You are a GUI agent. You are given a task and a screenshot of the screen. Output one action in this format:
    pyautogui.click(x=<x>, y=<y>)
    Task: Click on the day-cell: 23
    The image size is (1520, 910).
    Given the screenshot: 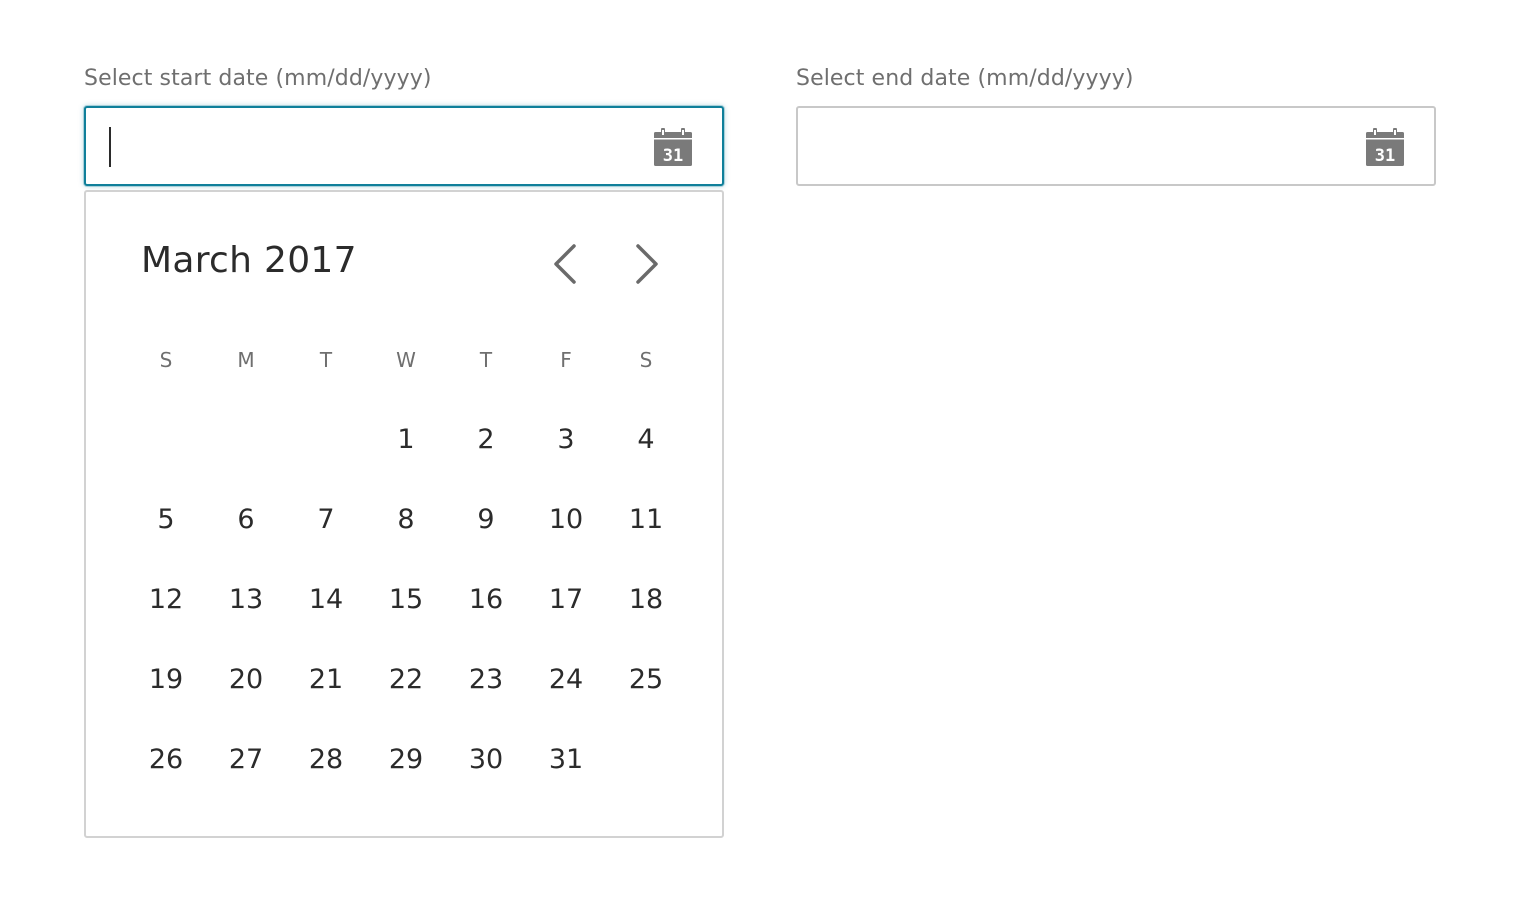 What is the action you would take?
    pyautogui.click(x=486, y=680)
    